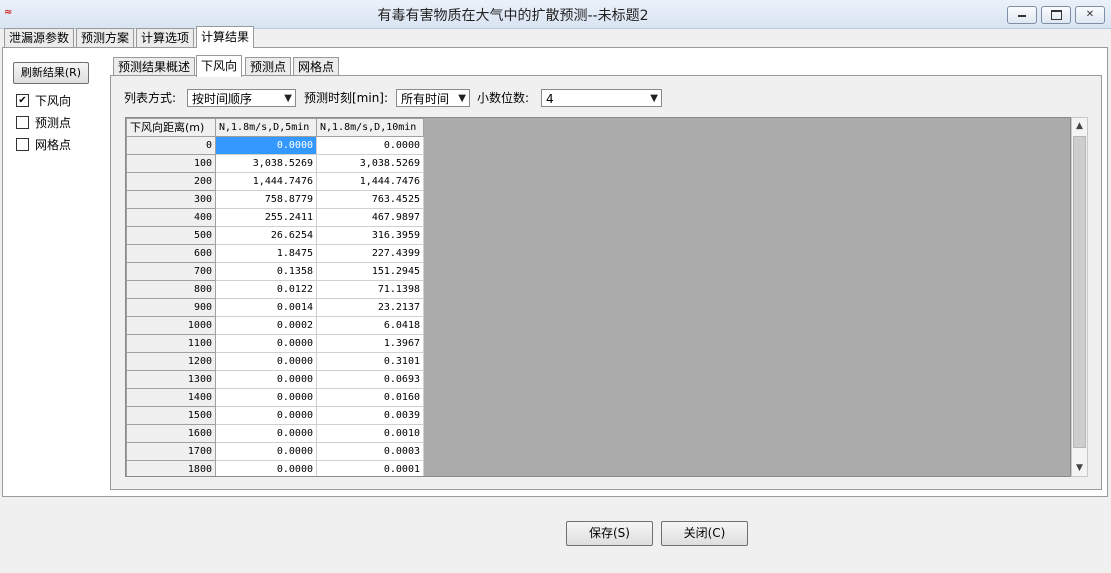 The width and height of the screenshot is (1111, 573). Describe the element at coordinates (171, 468) in the screenshot. I see `row-header-distance: 1800` at that location.